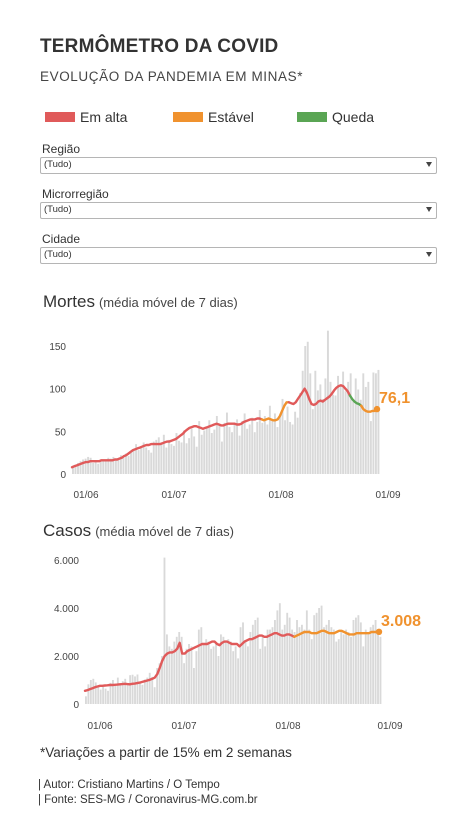 This screenshot has width=473, height=827. What do you see at coordinates (429, 164) in the screenshot?
I see `dropdown-arrow-icon` at bounding box center [429, 164].